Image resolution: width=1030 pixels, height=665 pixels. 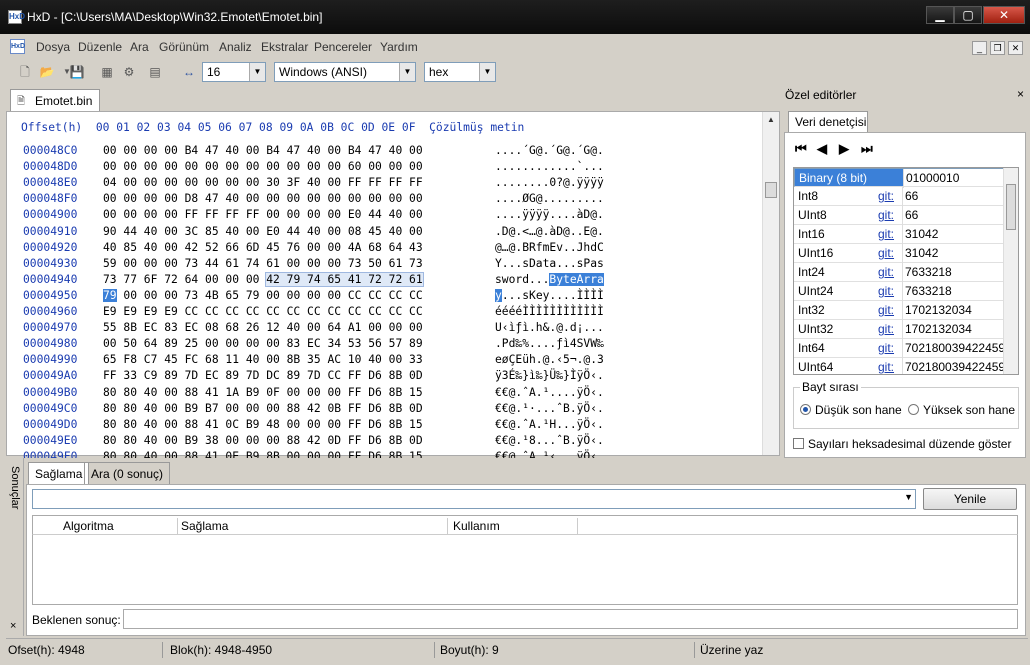 What do you see at coordinates (234, 72) in the screenshot?
I see `columns-select: 16 ▼` at bounding box center [234, 72].